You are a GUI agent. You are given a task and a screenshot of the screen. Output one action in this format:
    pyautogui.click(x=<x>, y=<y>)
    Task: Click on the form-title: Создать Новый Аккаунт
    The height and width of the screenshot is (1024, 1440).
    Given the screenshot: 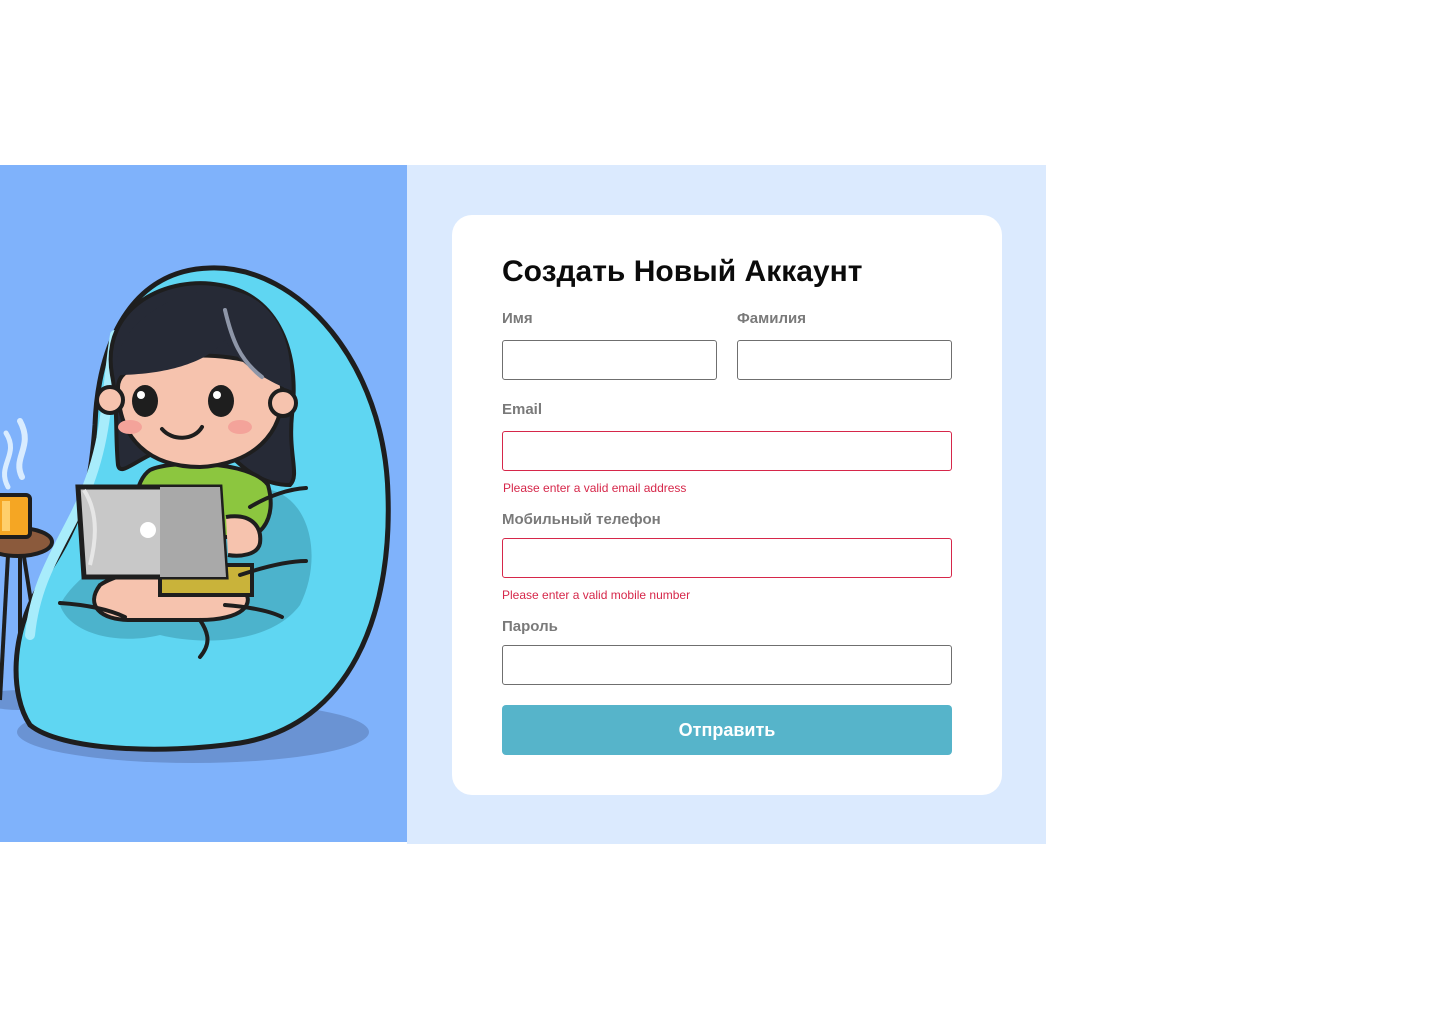 What is the action you would take?
    pyautogui.click(x=682, y=271)
    